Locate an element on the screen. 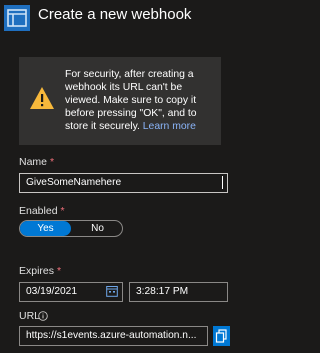 Image resolution: width=320 pixels, height=353 pixels. text-caret is located at coordinates (222, 182).